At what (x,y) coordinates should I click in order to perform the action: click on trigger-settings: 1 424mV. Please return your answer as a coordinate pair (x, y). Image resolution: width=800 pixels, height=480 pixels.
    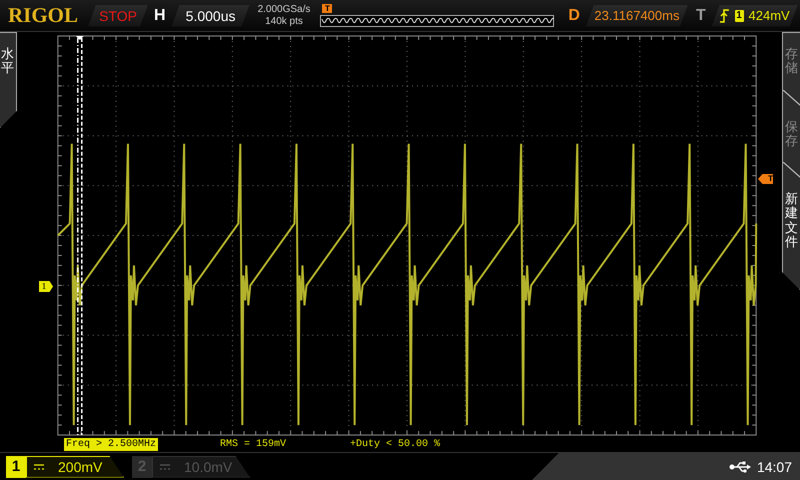
    Looking at the image, I should click on (755, 15).